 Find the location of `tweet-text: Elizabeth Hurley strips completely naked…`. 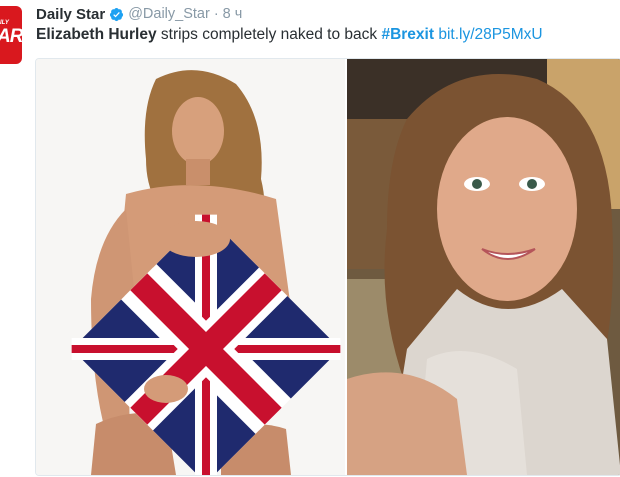

tweet-text: Elizabeth Hurley strips completely naked… is located at coordinates (289, 35).